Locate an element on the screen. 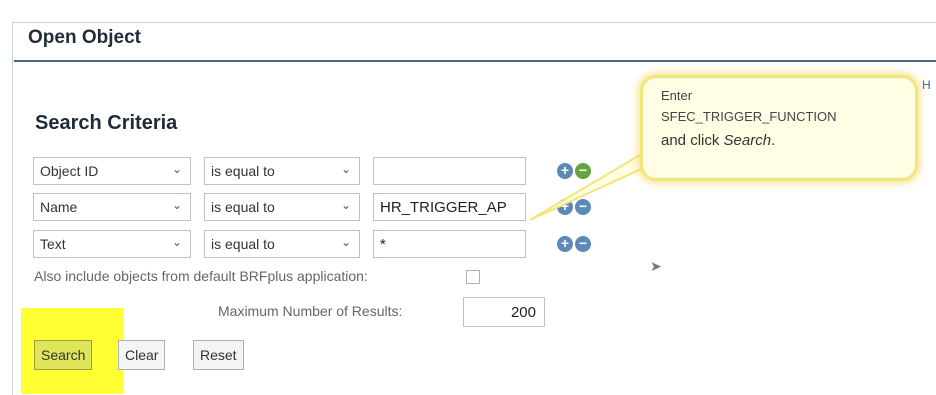 The image size is (936, 395). criteria-value-input: * is located at coordinates (449, 244).